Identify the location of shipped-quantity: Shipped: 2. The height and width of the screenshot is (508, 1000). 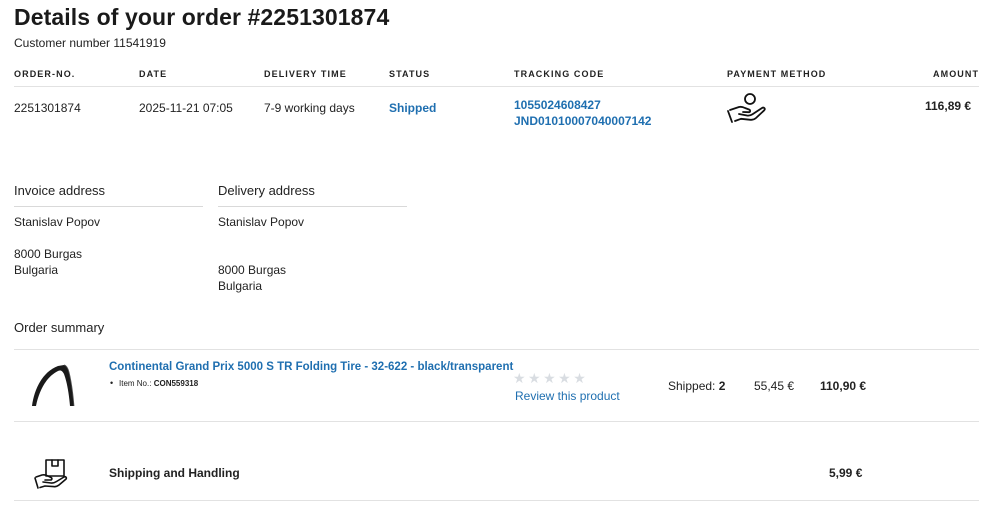
(696, 386).